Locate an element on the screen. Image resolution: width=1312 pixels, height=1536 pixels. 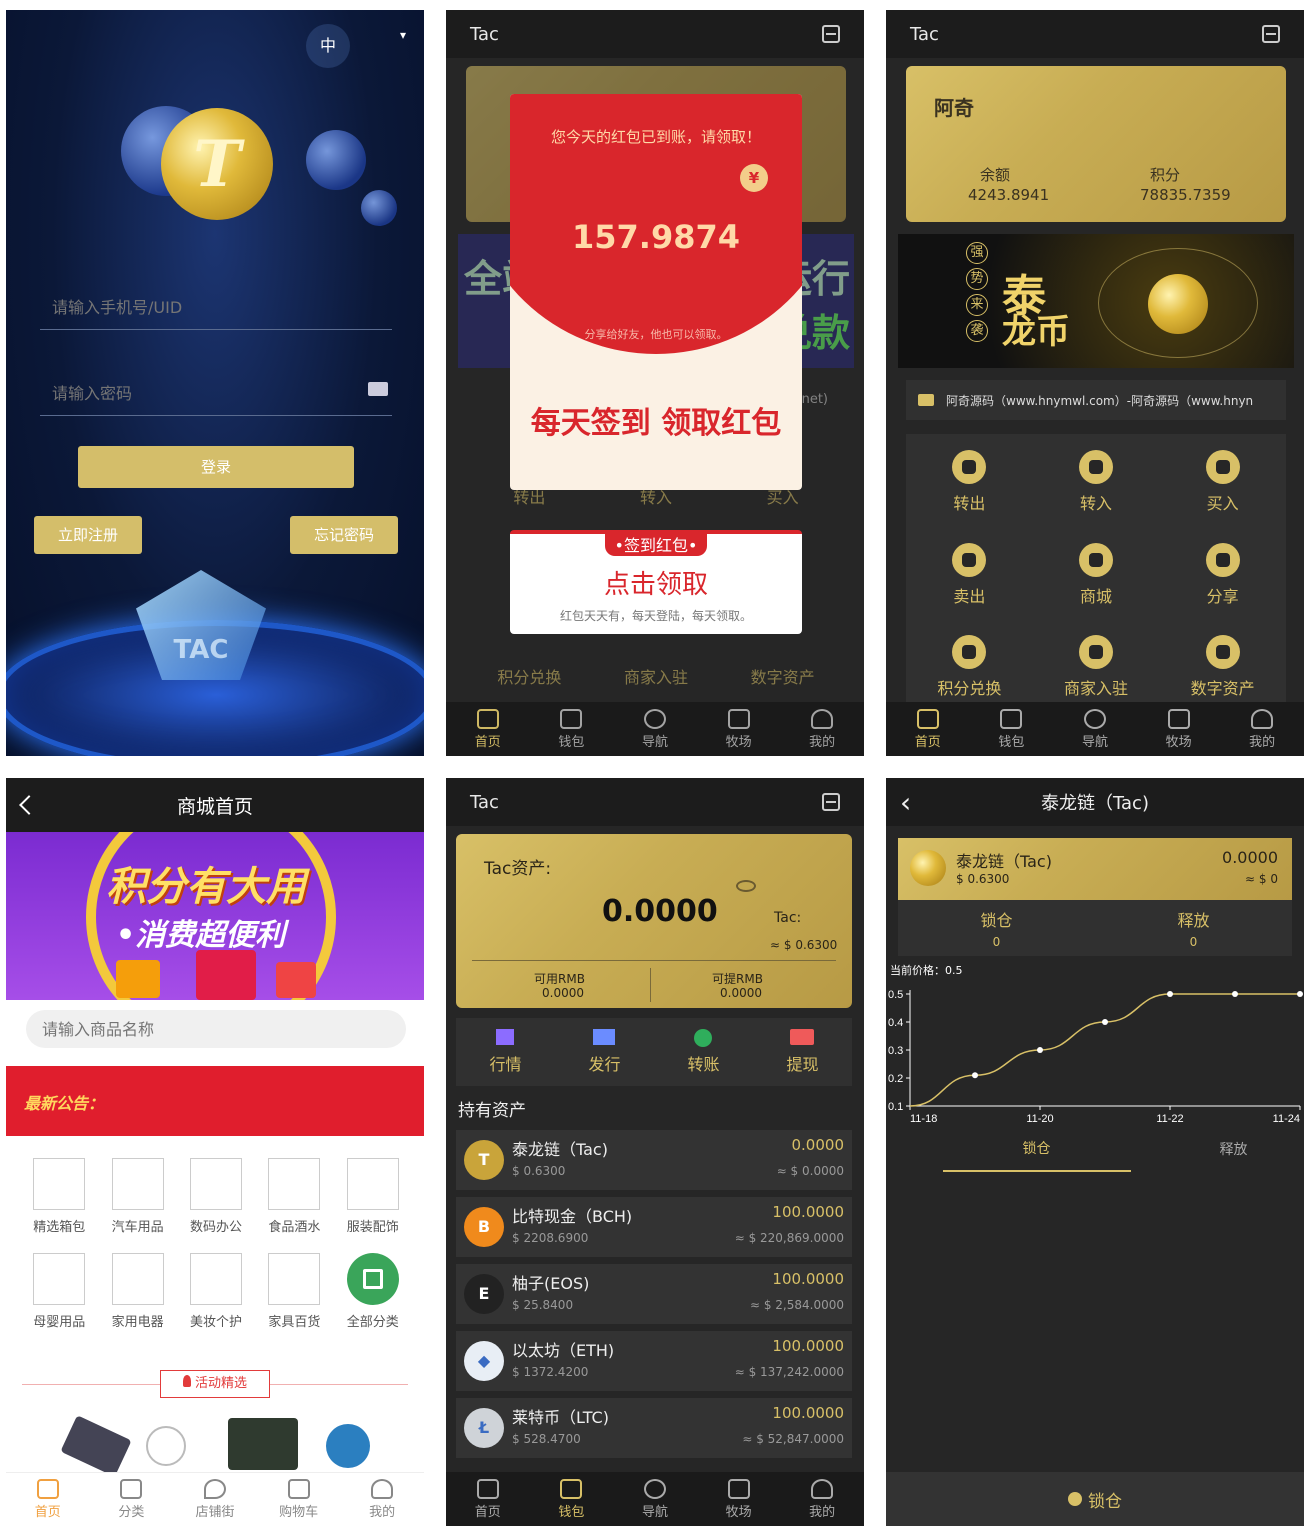
grid-sell: 卖出 is located at coordinates (969, 576).